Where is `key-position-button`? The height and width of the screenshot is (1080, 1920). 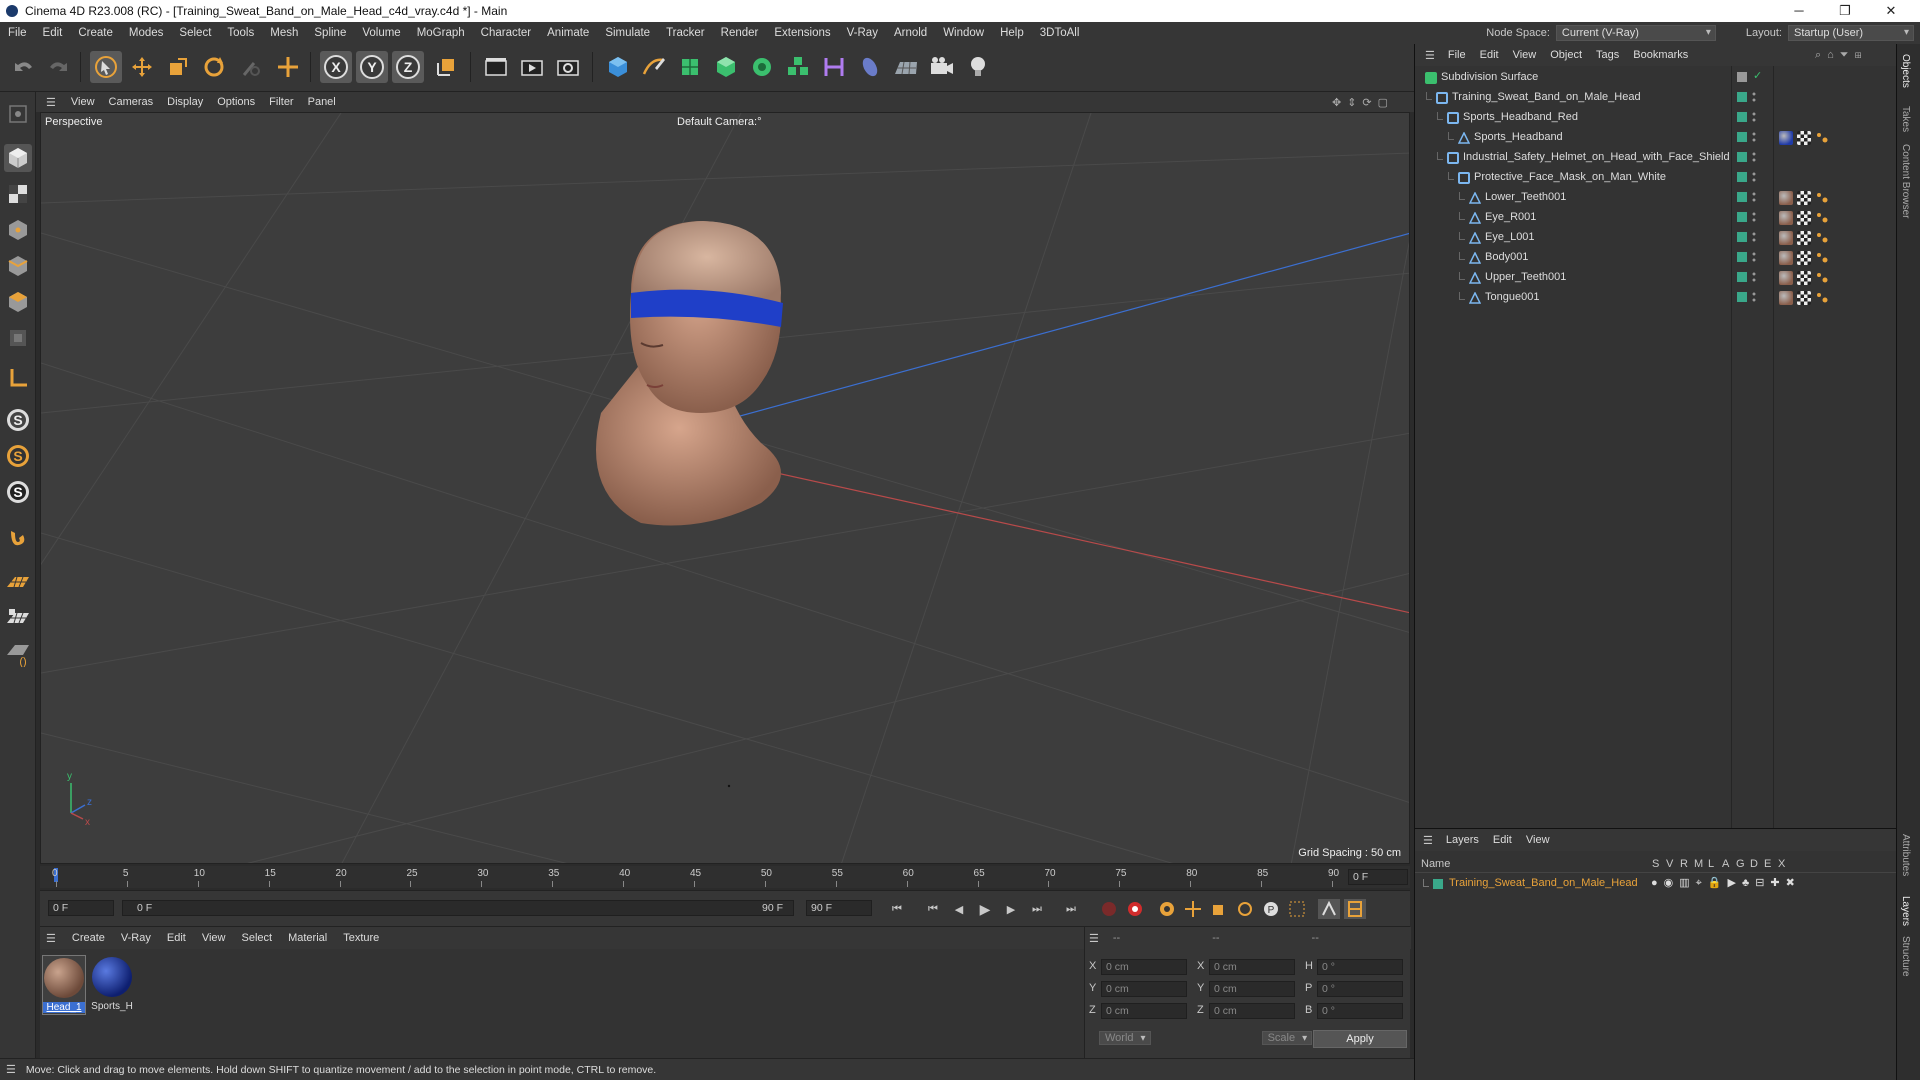
key-position-button is located at coordinates (1193, 909).